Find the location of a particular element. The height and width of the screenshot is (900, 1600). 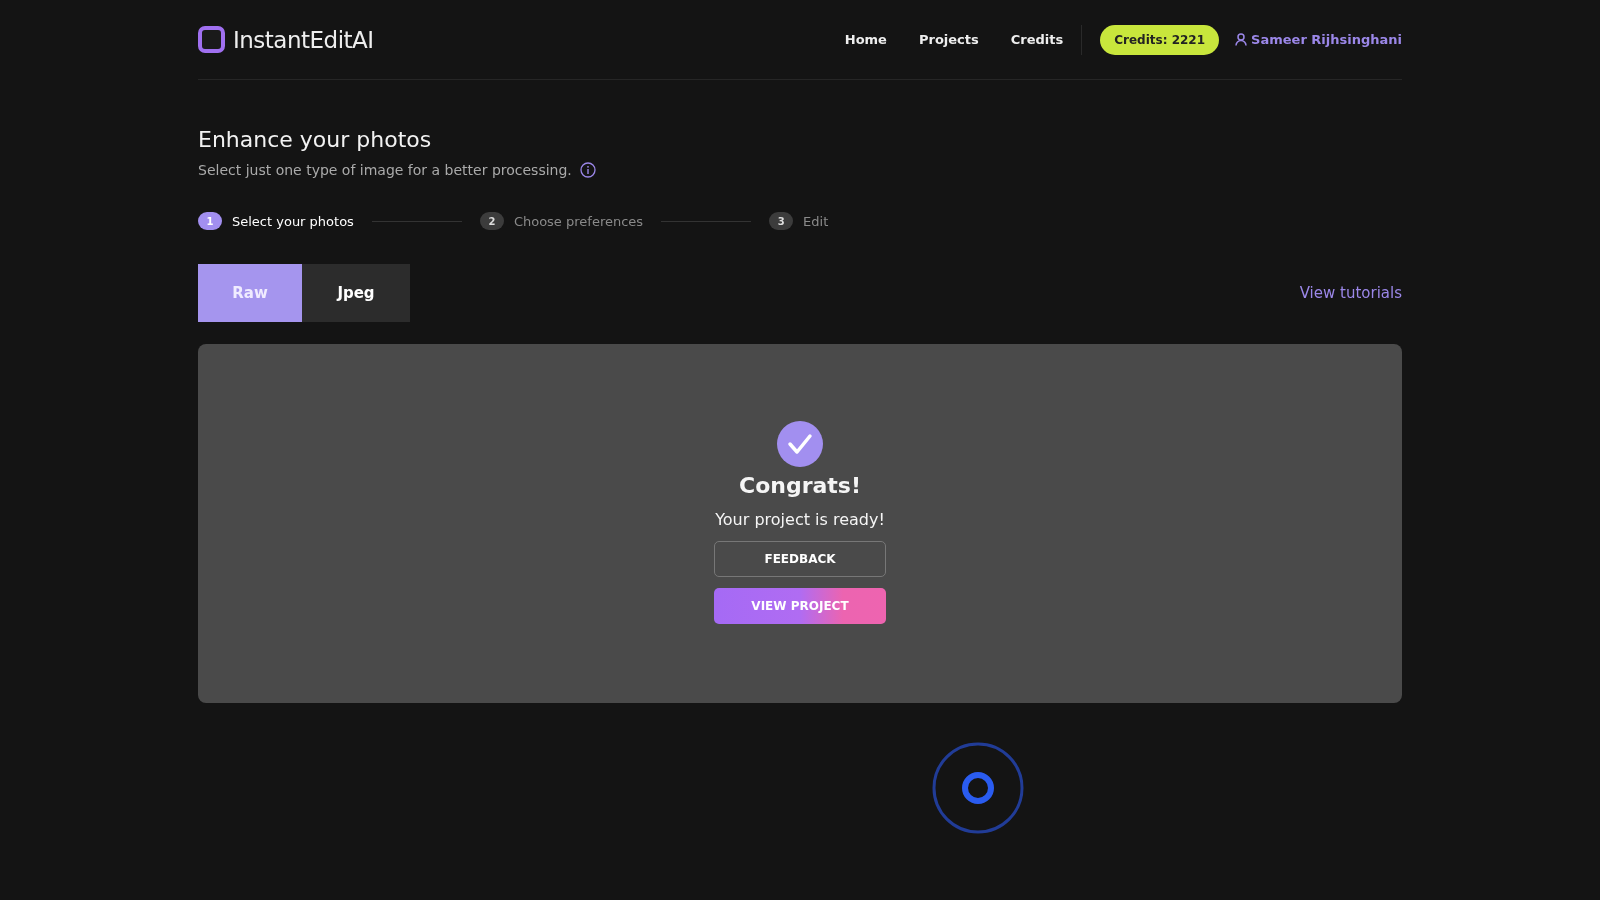

step-label: Choose preferences is located at coordinates (578, 221).